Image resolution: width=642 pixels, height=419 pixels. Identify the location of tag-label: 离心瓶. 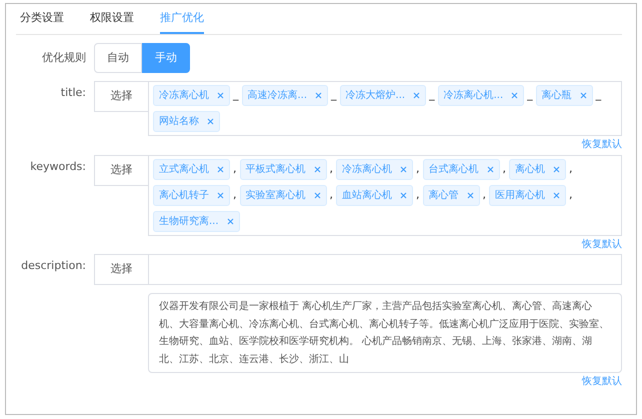
(557, 95).